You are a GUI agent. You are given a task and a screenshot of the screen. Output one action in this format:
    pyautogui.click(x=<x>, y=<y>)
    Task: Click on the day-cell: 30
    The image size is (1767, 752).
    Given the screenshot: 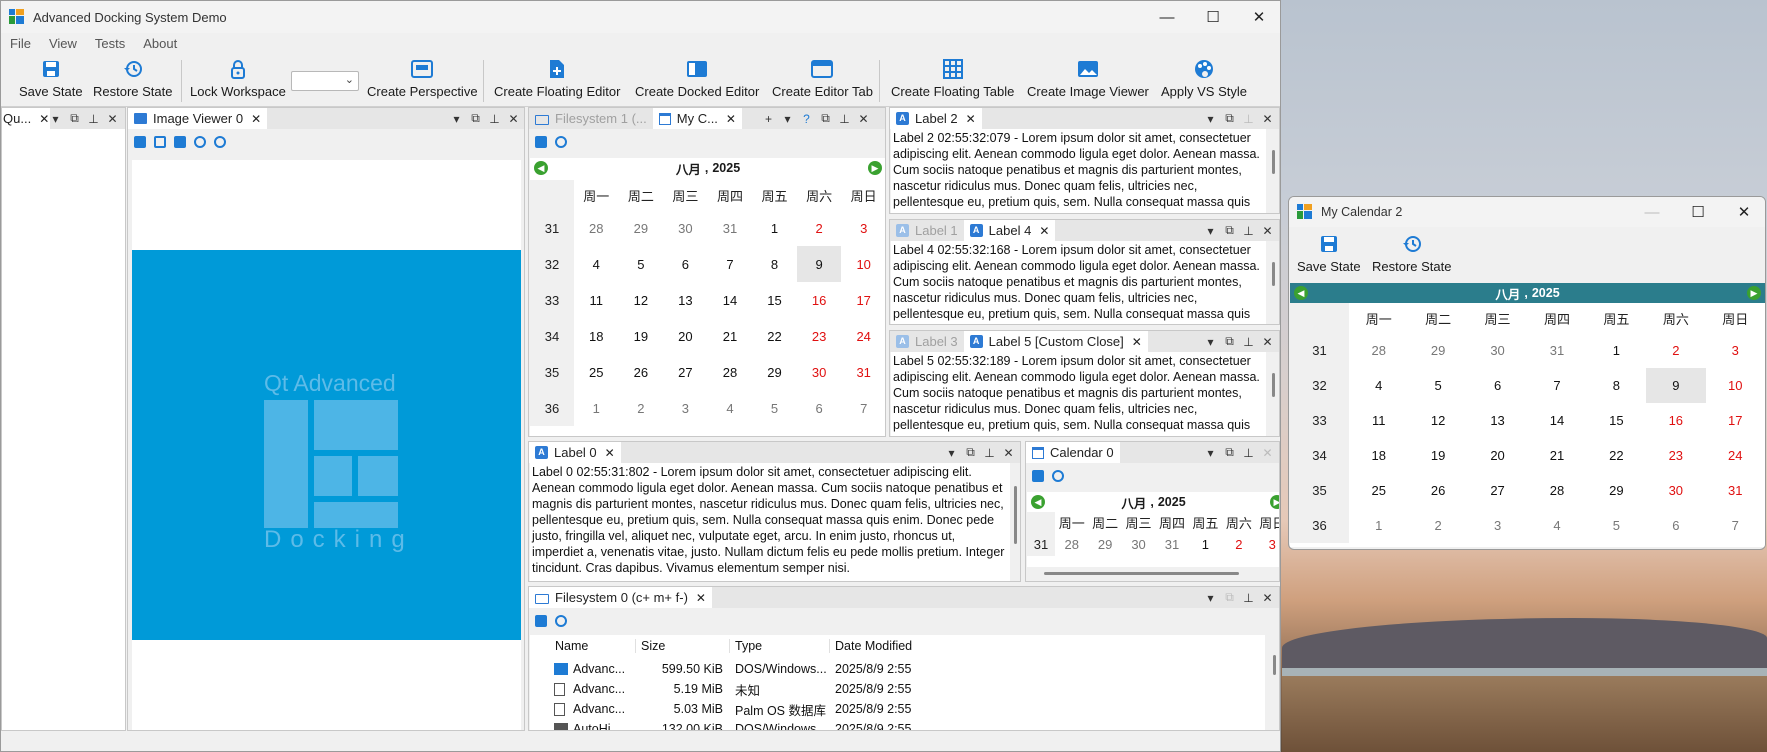 What is the action you would take?
    pyautogui.click(x=1138, y=544)
    